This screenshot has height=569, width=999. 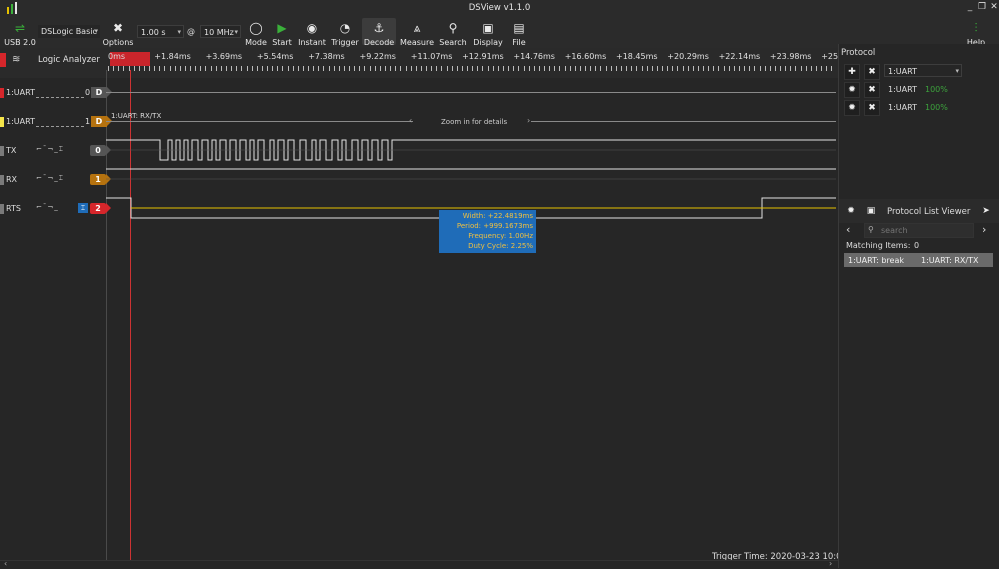 I want to click on close-button: ✕, so click(x=994, y=7).